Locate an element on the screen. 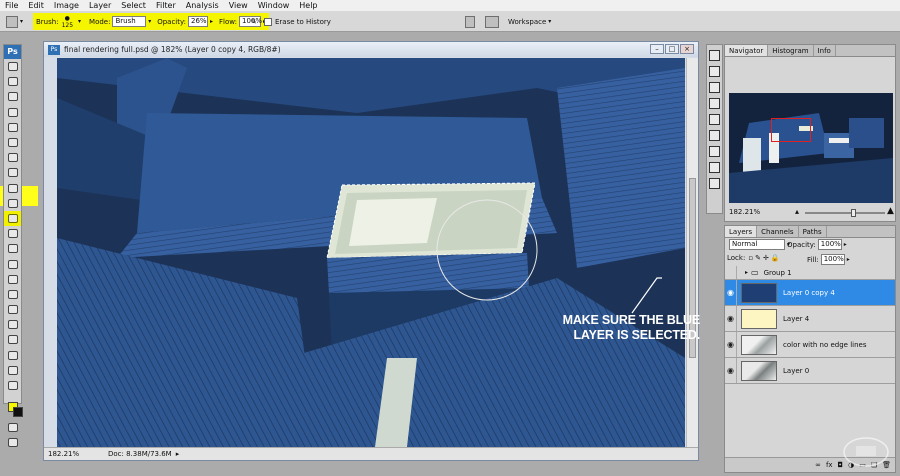  pen-tool-icon is located at coordinates (12, 279).